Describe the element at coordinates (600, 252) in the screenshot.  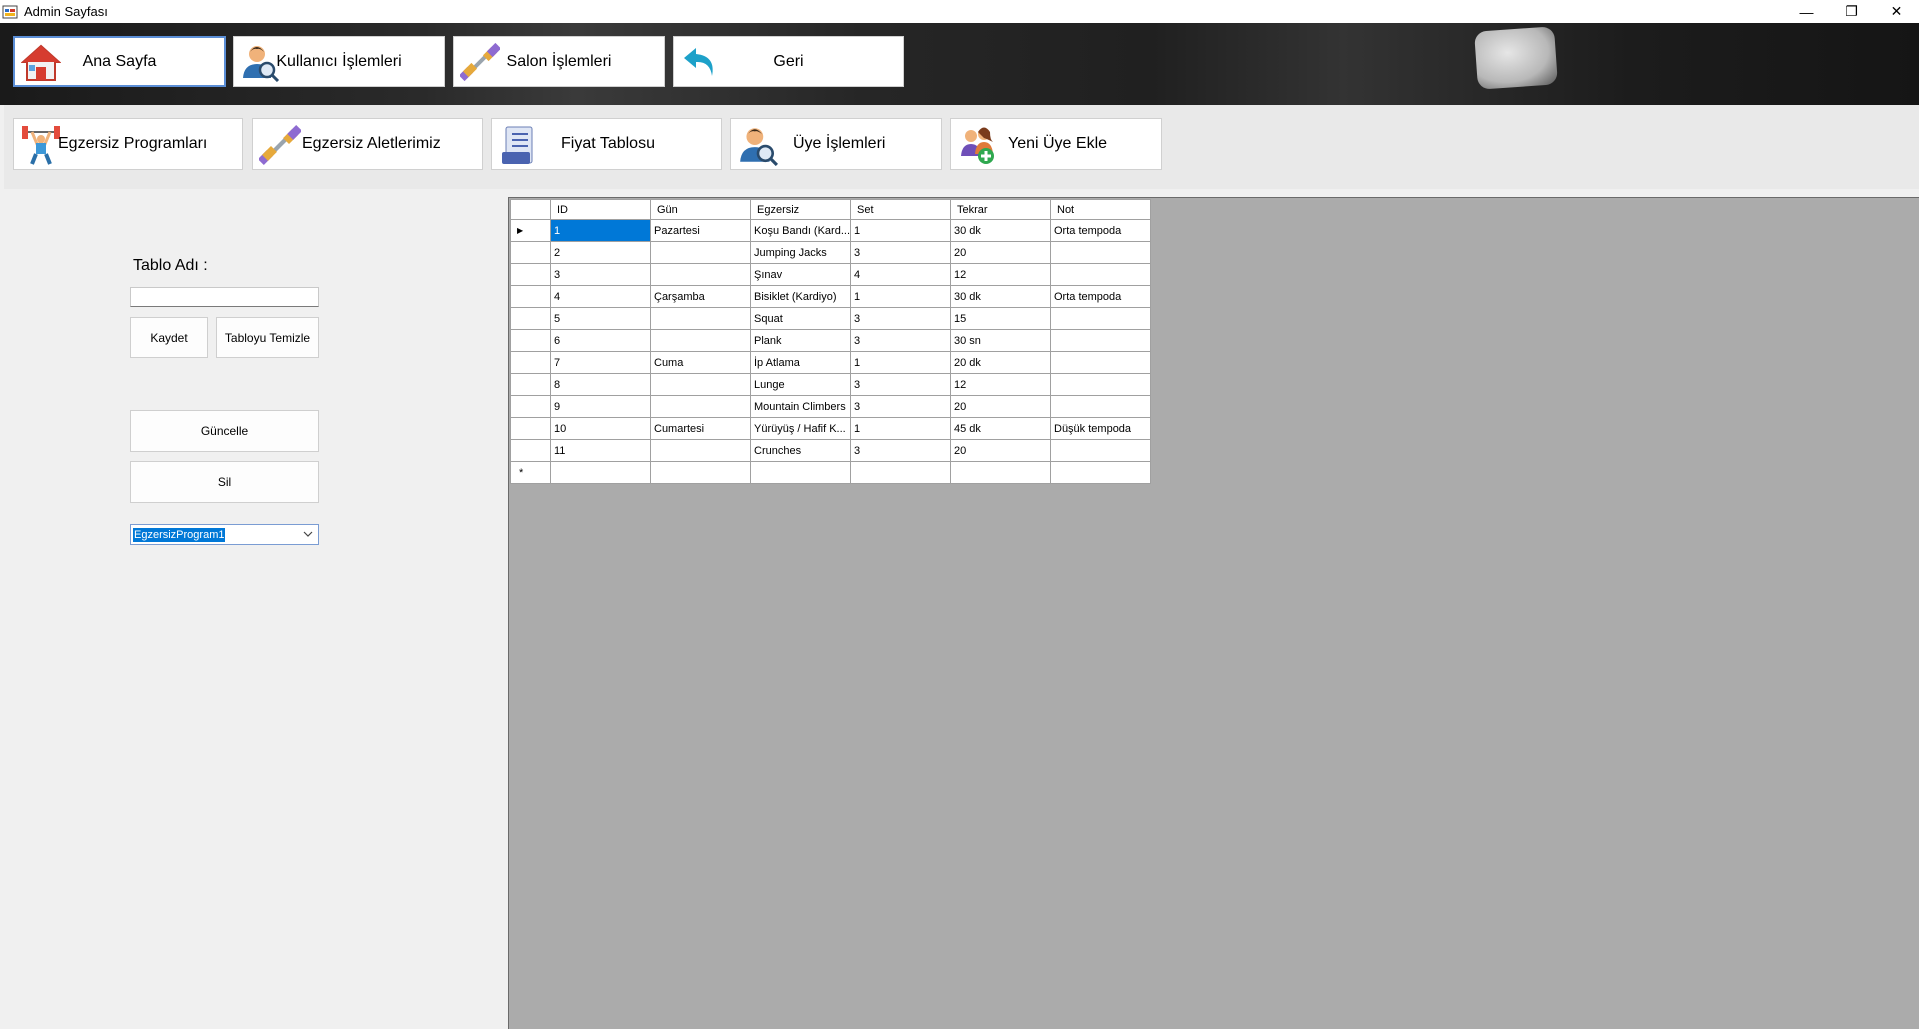
I see `grid-cell: 2` at that location.